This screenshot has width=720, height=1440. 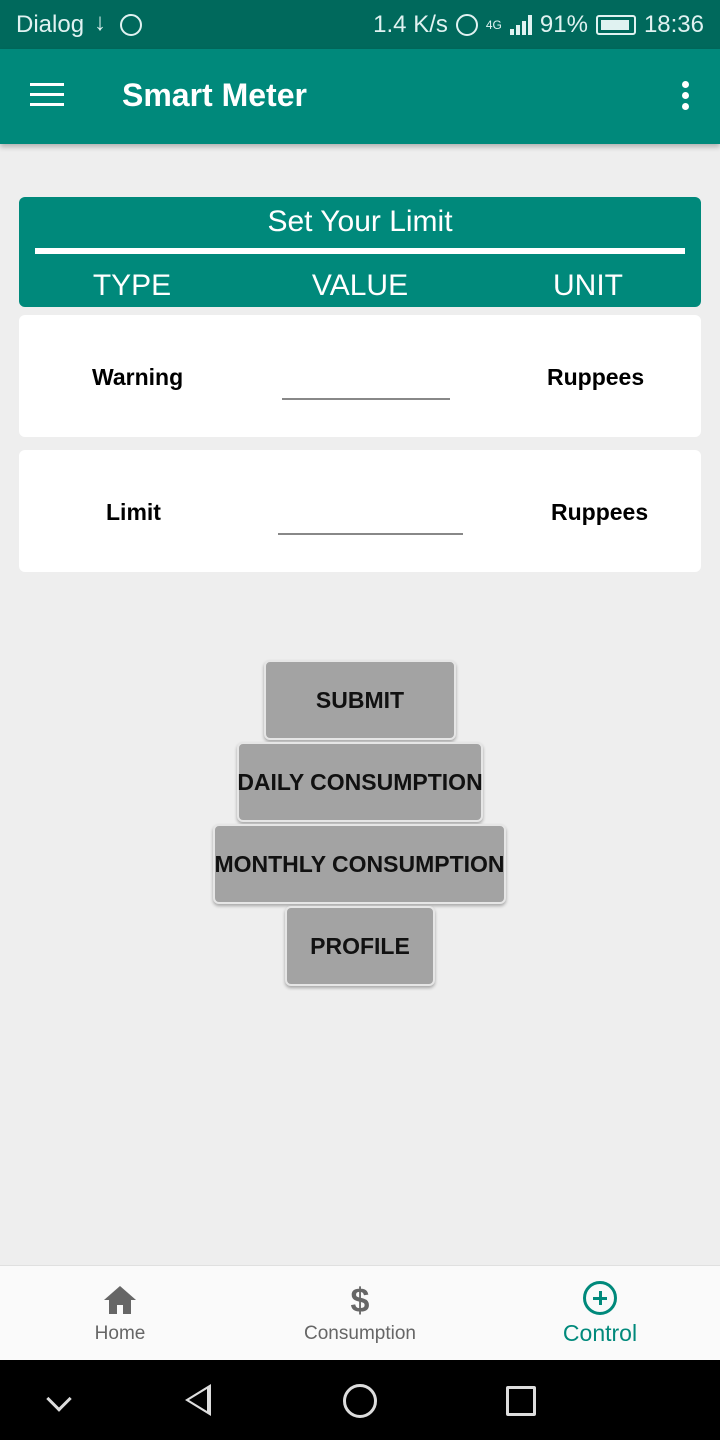 I want to click on battery-icon, so click(x=615, y=24).